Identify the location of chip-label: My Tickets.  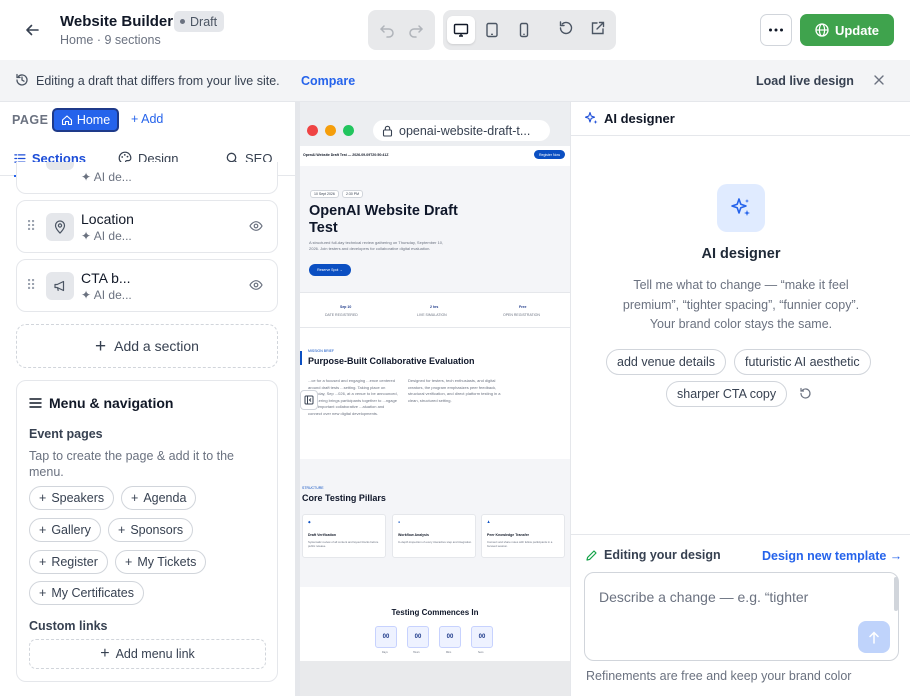
(167, 562).